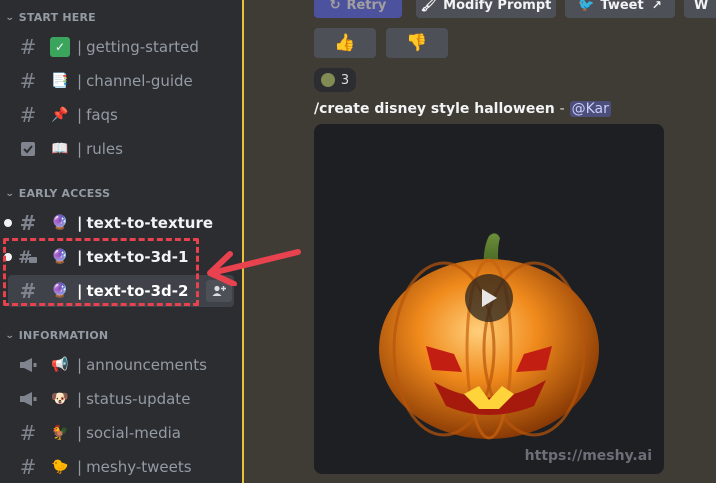 The height and width of the screenshot is (483, 716). What do you see at coordinates (429, 6) in the screenshot?
I see `brush-icon: 🖌` at bounding box center [429, 6].